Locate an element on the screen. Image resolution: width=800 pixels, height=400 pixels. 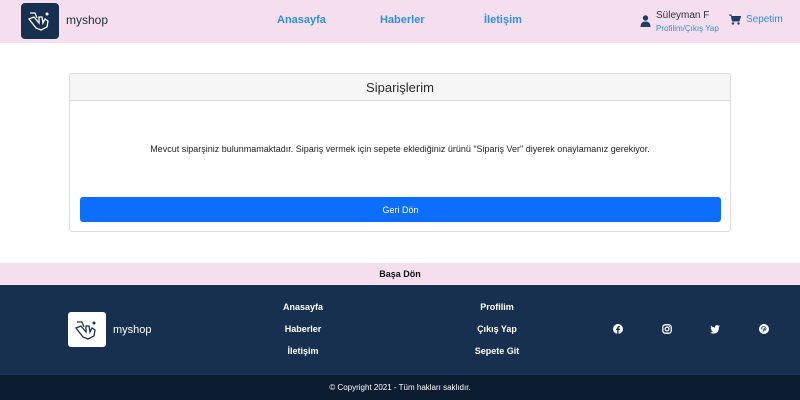
instagram-icon is located at coordinates (667, 329).